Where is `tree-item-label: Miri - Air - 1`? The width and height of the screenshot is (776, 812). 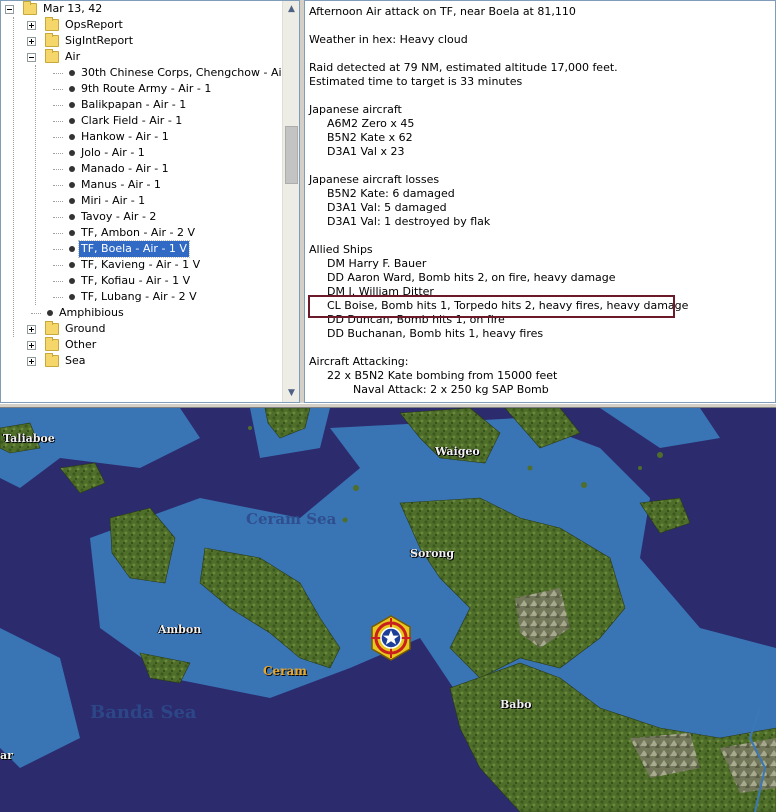
tree-item-label: Miri - Air - 1 is located at coordinates (113, 201).